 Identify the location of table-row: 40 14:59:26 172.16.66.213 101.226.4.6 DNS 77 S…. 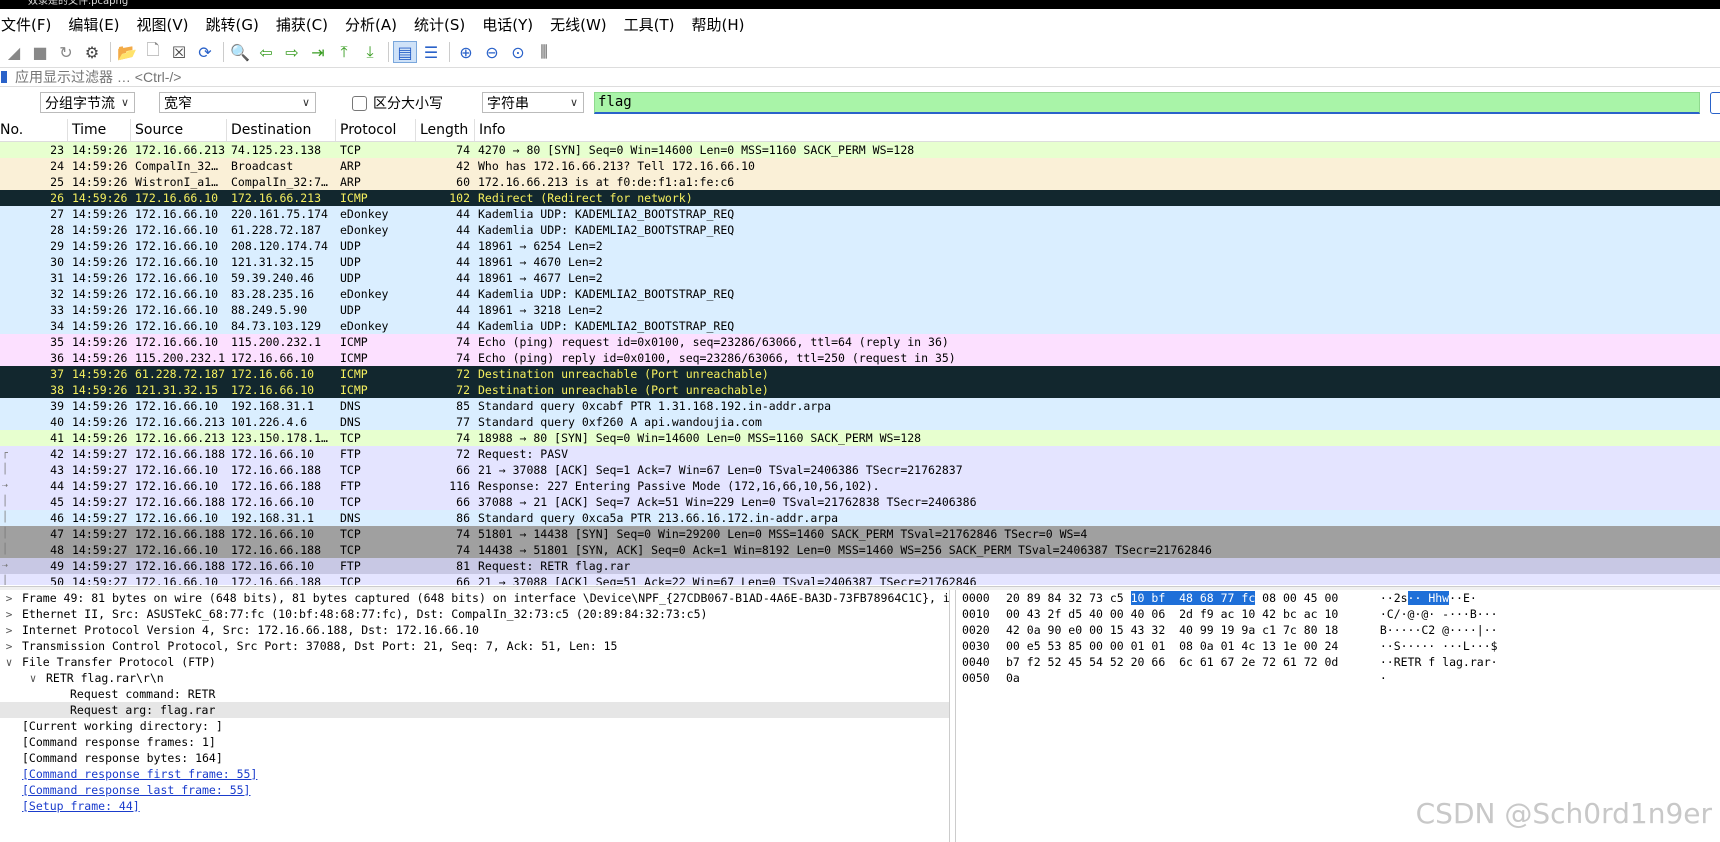
(860, 422).